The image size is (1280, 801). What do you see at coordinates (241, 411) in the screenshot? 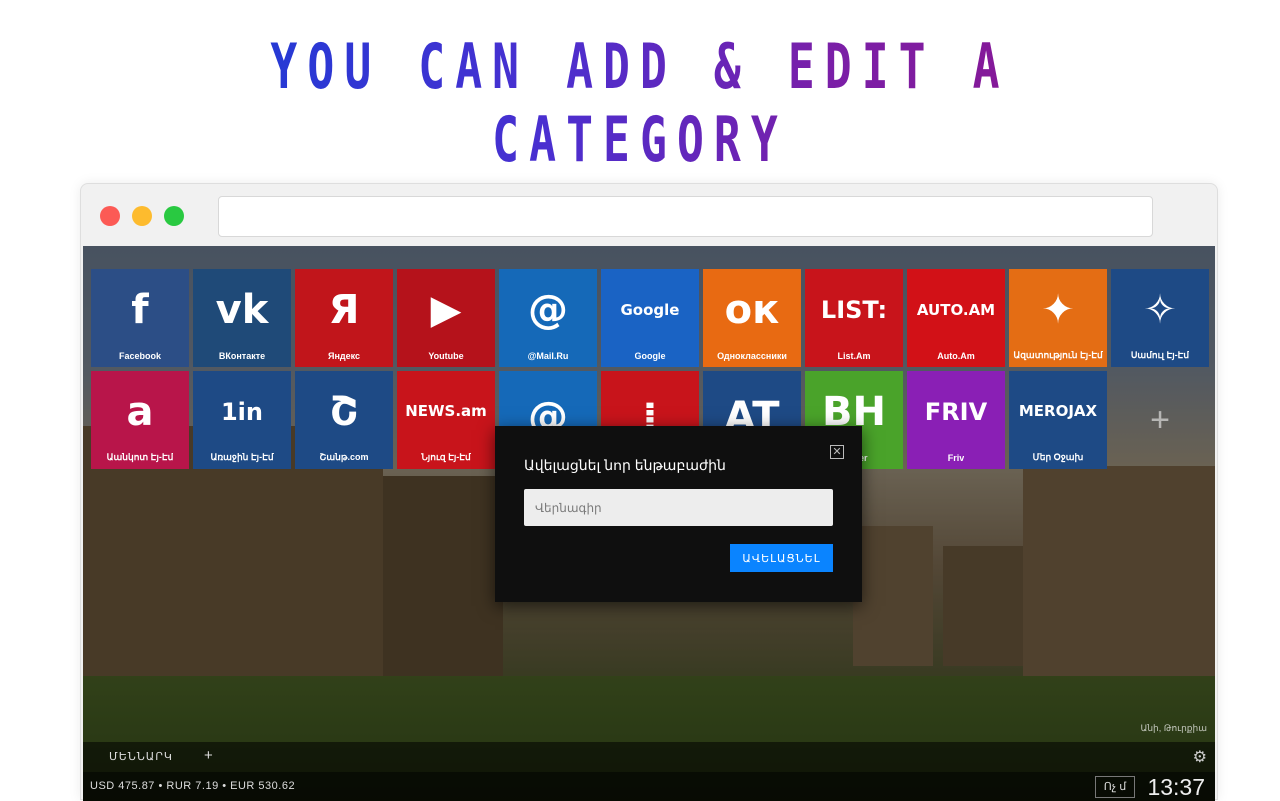
I see `tile-logo-icon: 1in` at bounding box center [241, 411].